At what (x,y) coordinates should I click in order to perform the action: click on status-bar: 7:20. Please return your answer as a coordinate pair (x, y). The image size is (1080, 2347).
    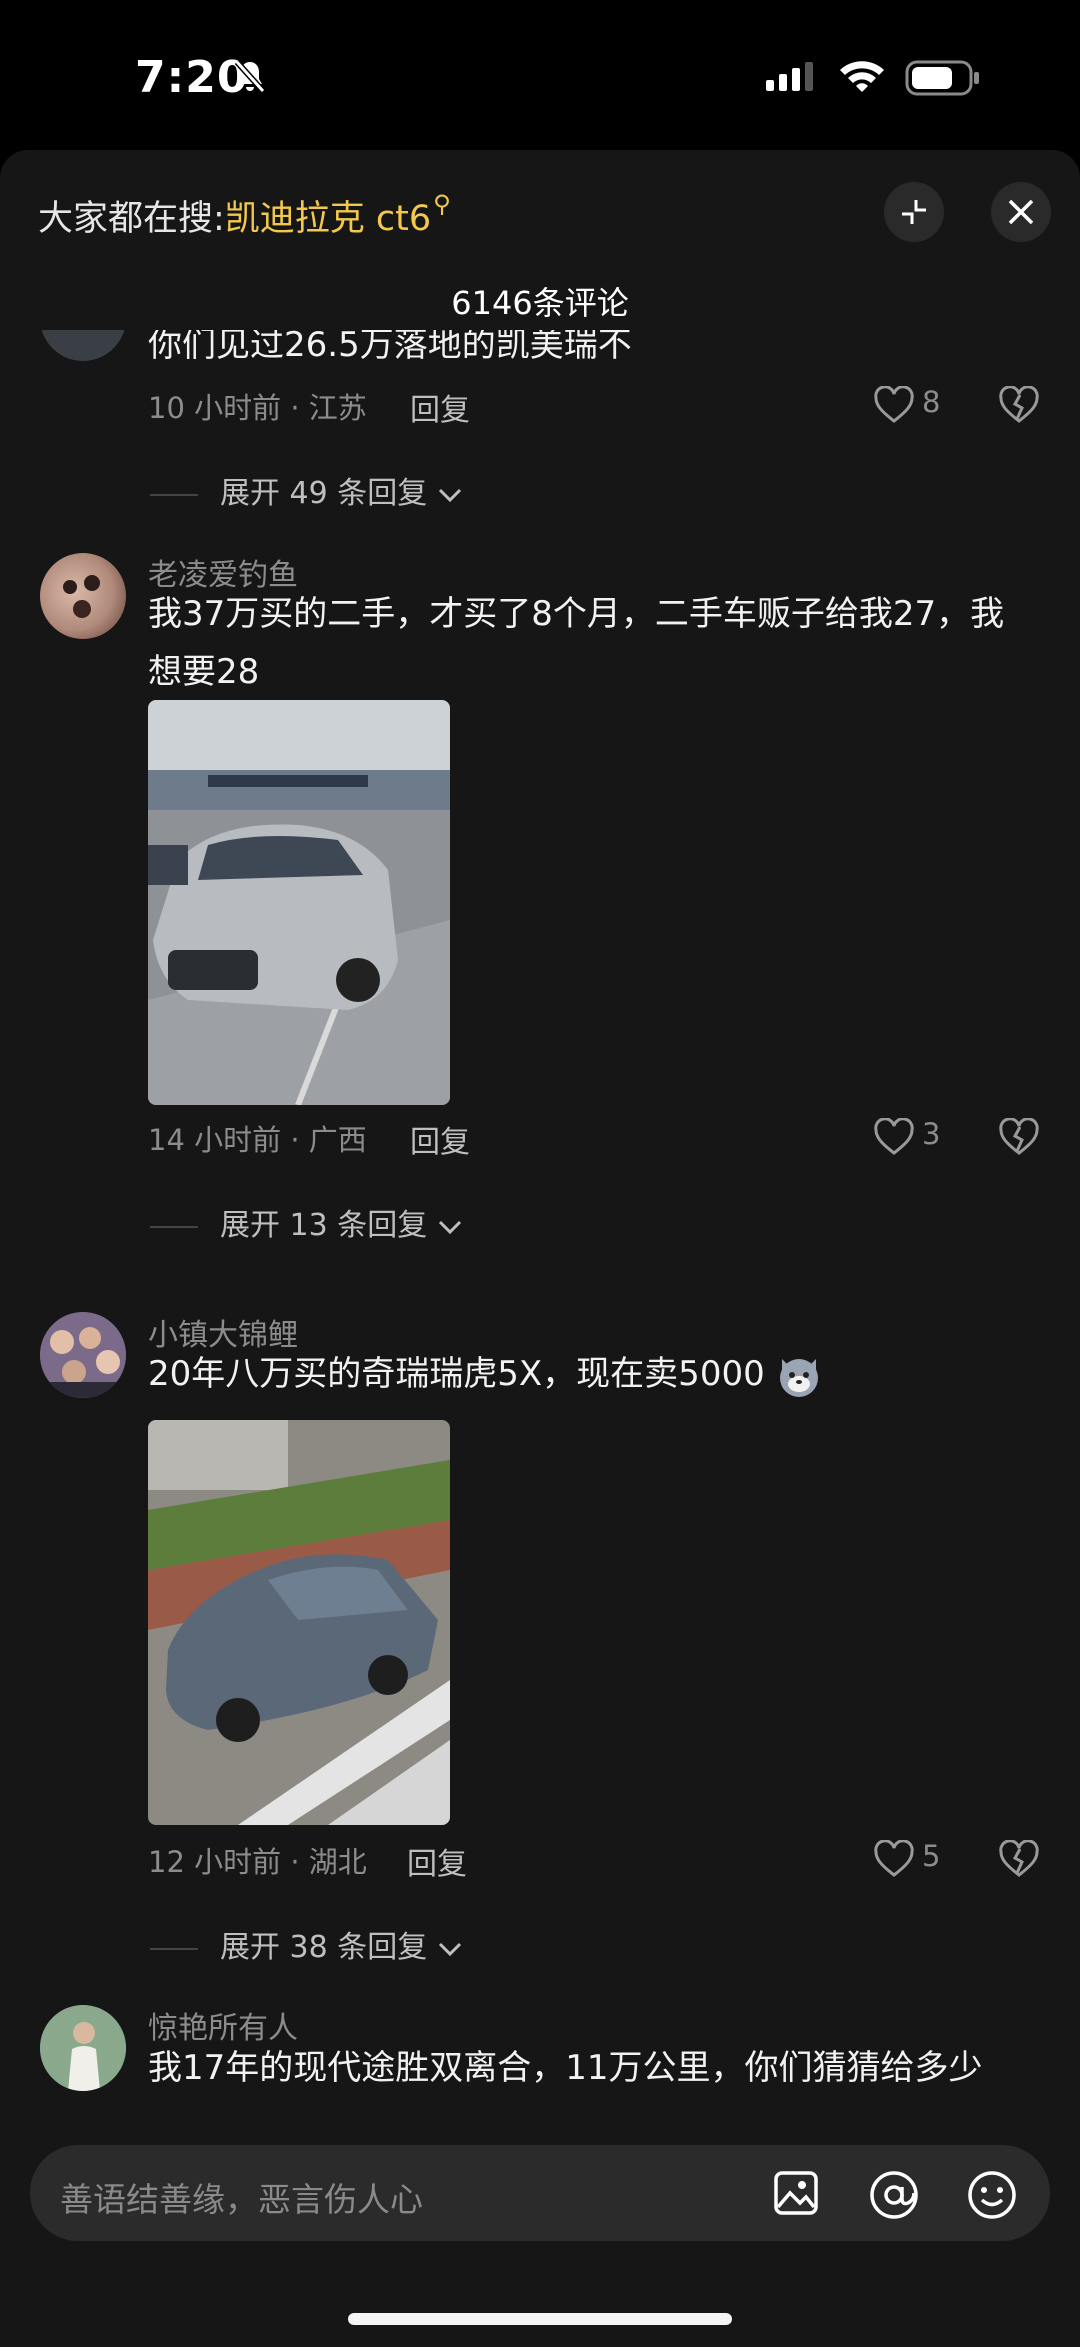
    Looking at the image, I should click on (540, 75).